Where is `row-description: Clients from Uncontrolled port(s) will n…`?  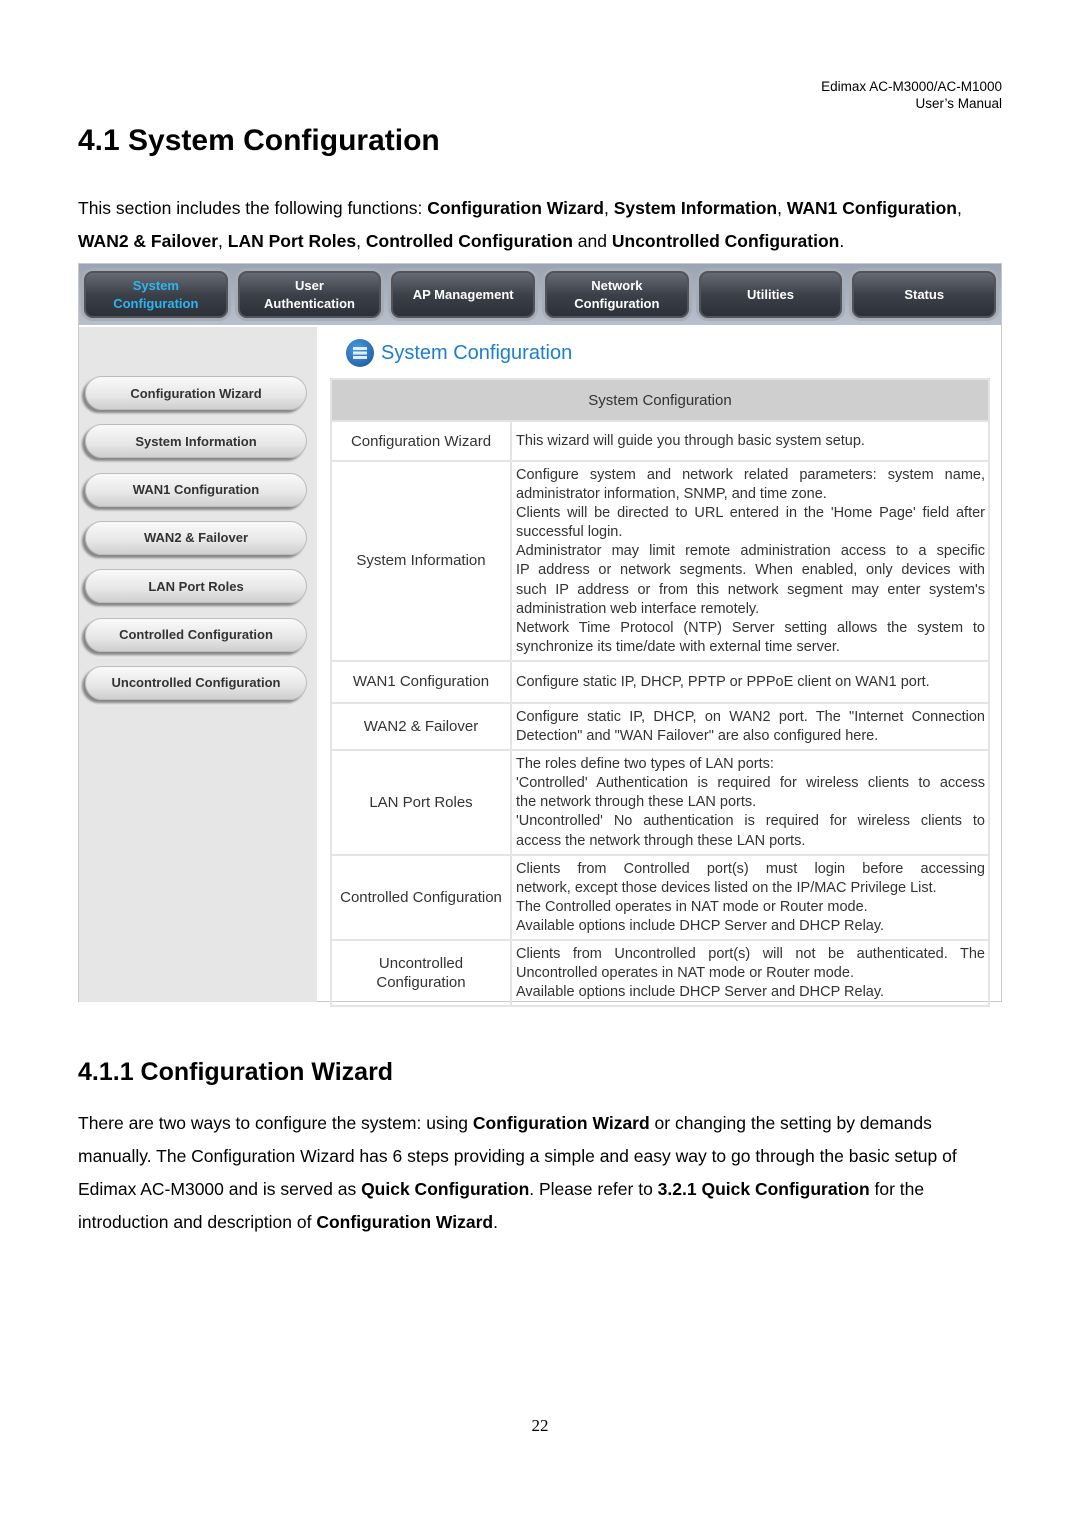
row-description: Clients from Uncontrolled port(s) will n… is located at coordinates (750, 973).